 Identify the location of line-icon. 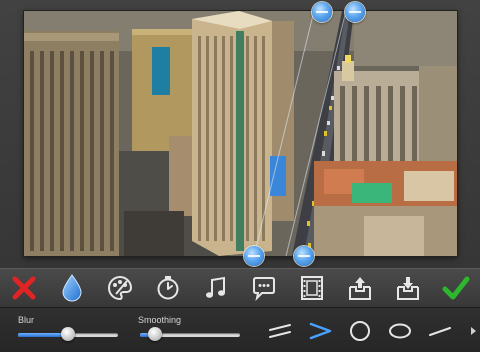
(440, 331).